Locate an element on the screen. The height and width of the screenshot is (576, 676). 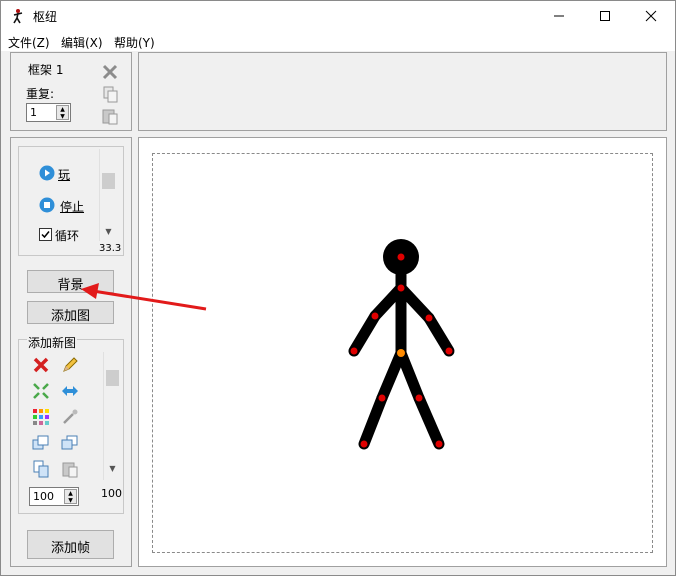
minimize-icon is located at coordinates (559, 16).